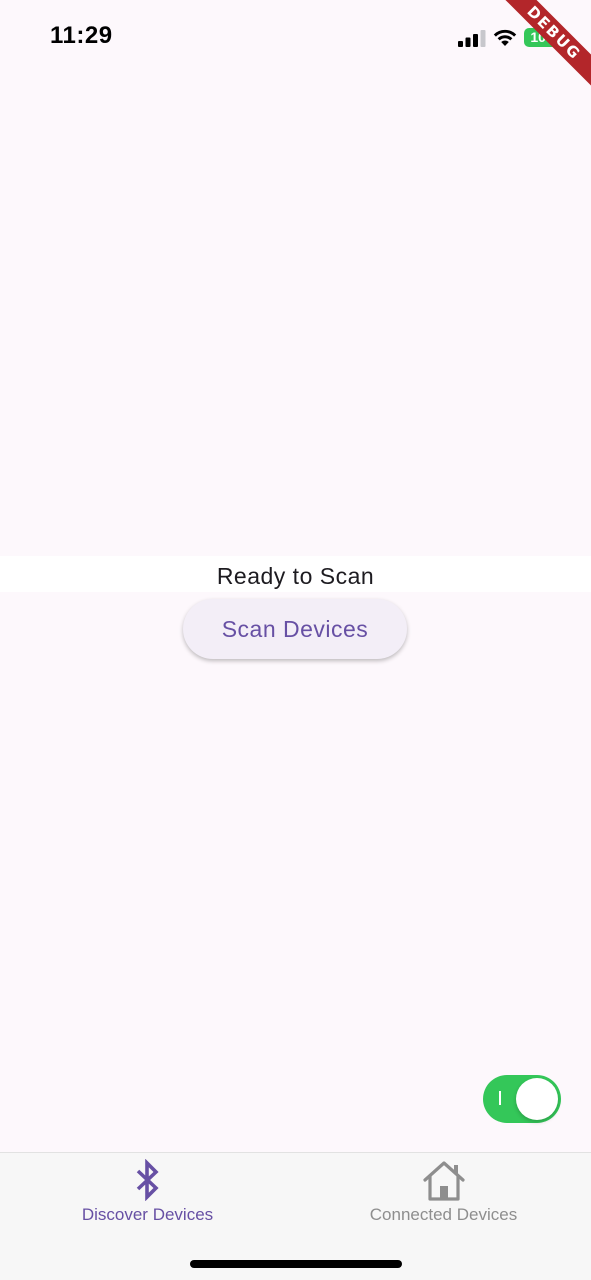  Describe the element at coordinates (500, 1098) in the screenshot. I see `toggle-on-indicator` at that location.